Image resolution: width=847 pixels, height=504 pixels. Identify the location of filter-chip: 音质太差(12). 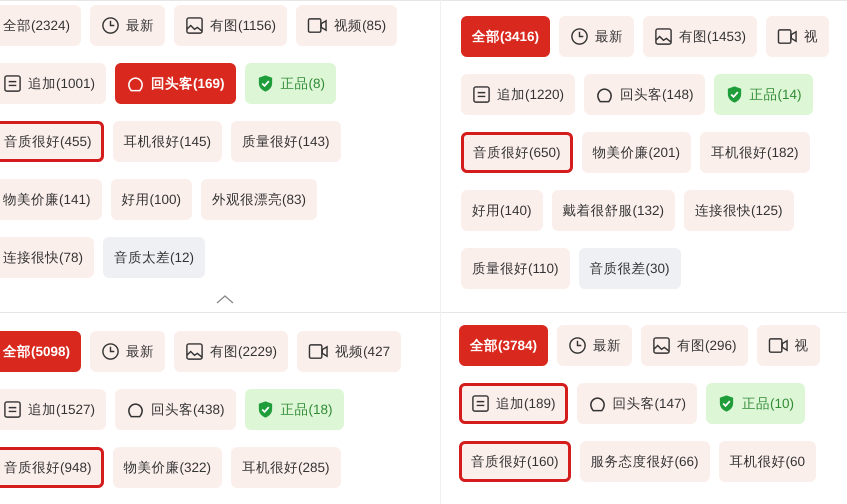
(154, 257).